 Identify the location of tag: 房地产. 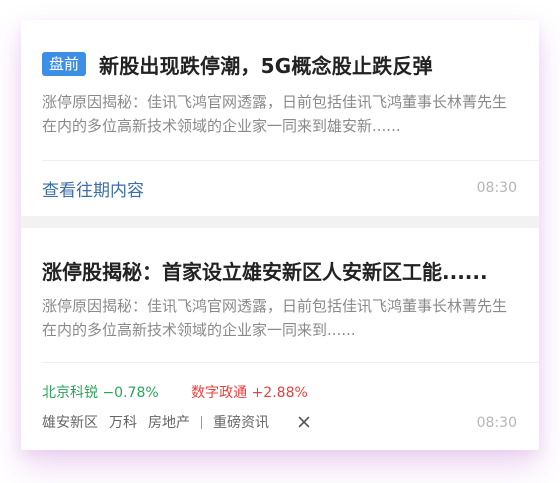
(169, 422).